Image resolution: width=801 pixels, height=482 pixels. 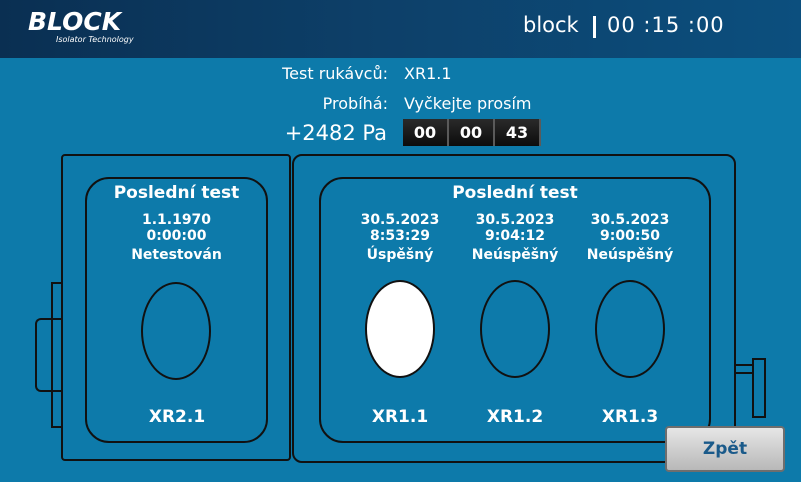 What do you see at coordinates (176, 193) in the screenshot?
I see `left-panel-title: Poslední test` at bounding box center [176, 193].